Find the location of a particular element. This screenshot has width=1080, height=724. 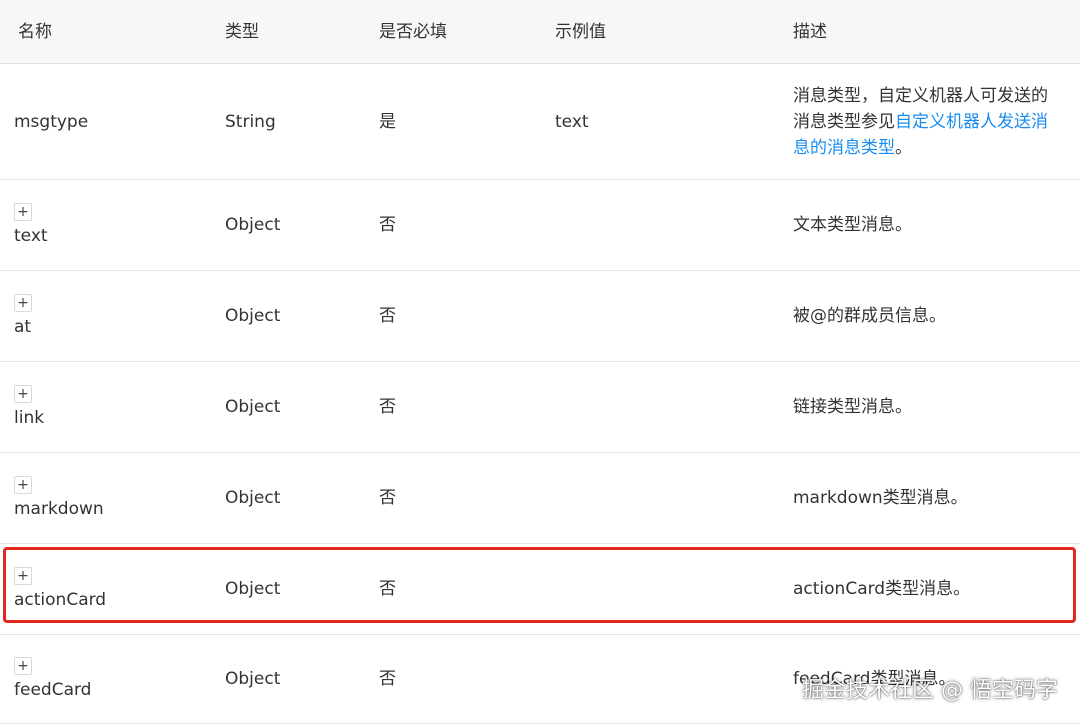

table-row-actioncard: + actionCard Object 否 actionCard类型消息。 is located at coordinates (540, 589).